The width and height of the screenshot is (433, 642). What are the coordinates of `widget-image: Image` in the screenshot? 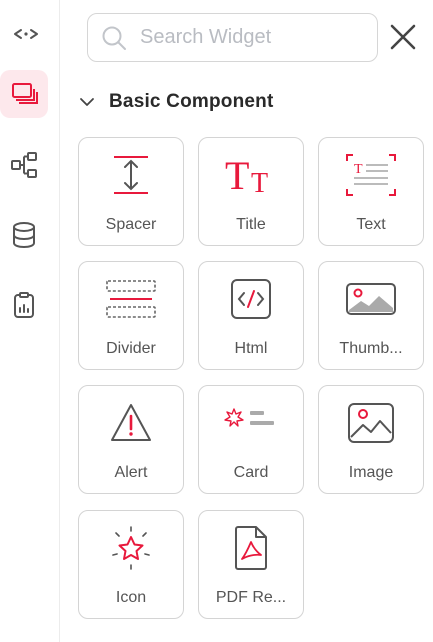 It's located at (371, 439).